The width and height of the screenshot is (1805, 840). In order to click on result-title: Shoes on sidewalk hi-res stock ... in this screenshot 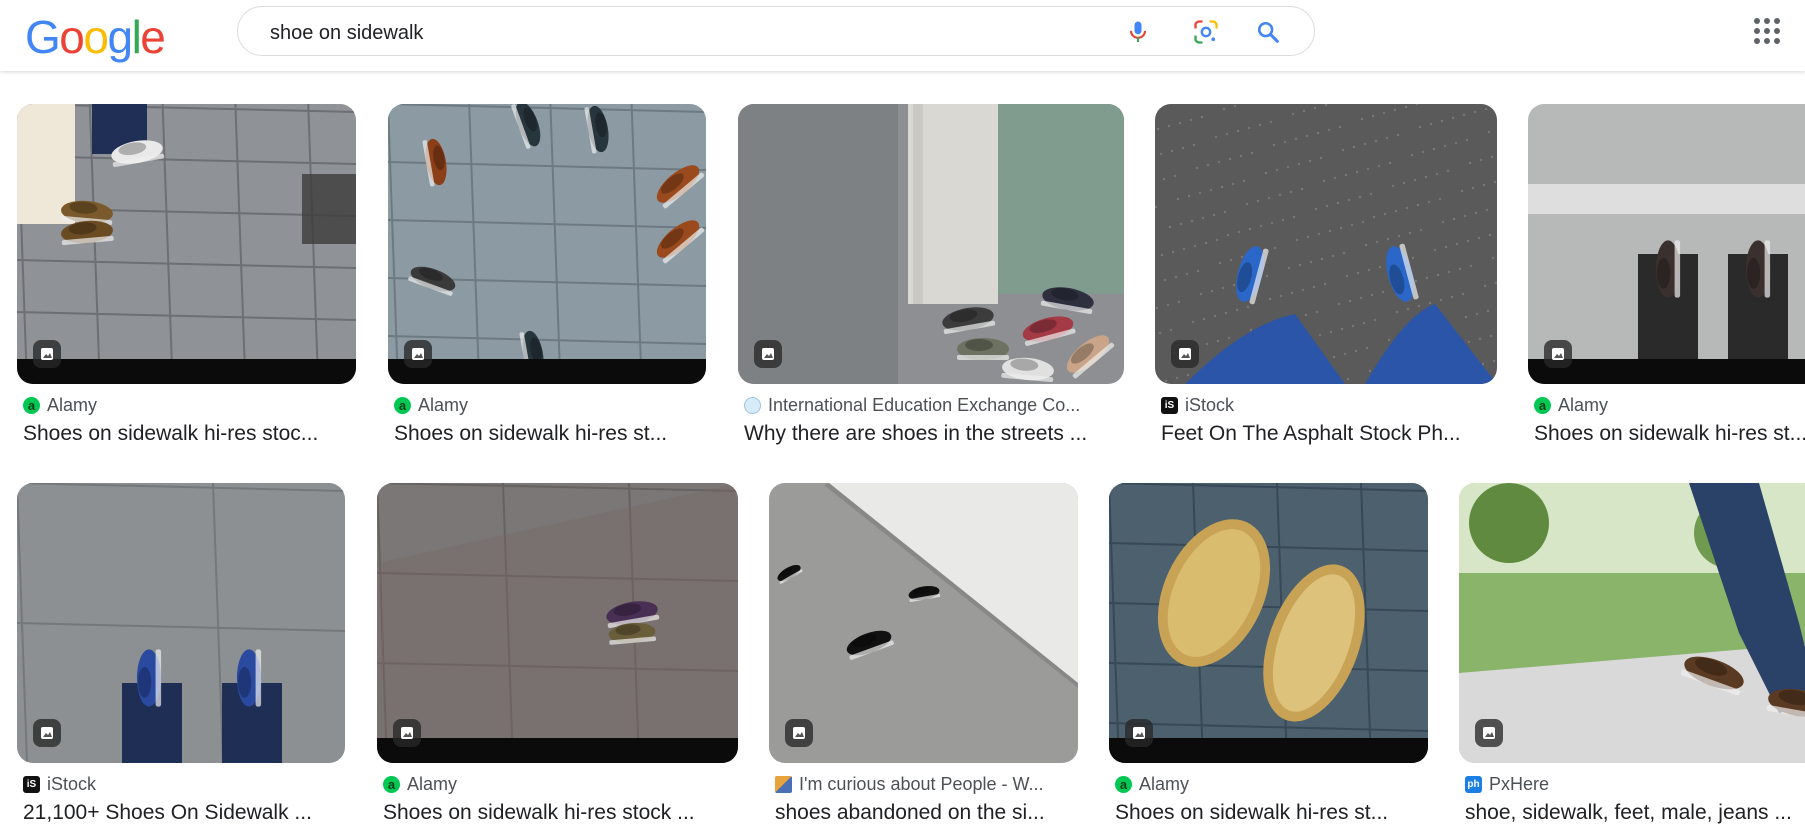, I will do `click(539, 813)`.